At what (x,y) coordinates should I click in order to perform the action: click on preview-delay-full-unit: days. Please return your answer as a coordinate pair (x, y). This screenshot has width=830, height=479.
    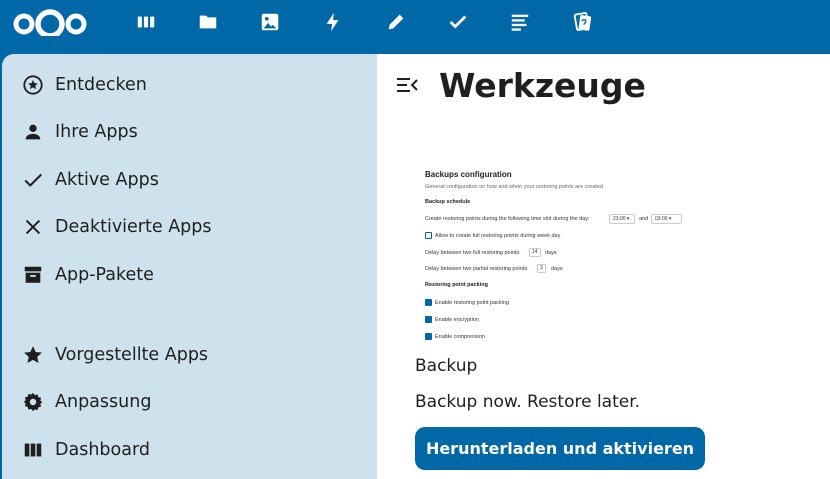
    Looking at the image, I should click on (551, 253).